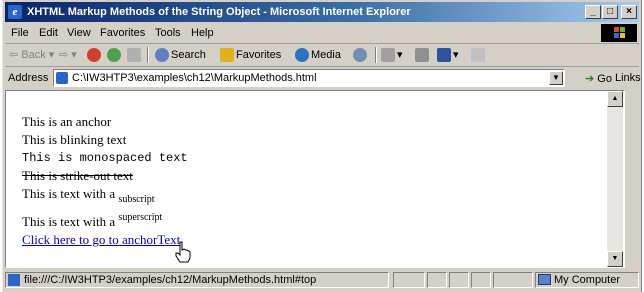  I want to click on discuss-button, so click(479, 55).